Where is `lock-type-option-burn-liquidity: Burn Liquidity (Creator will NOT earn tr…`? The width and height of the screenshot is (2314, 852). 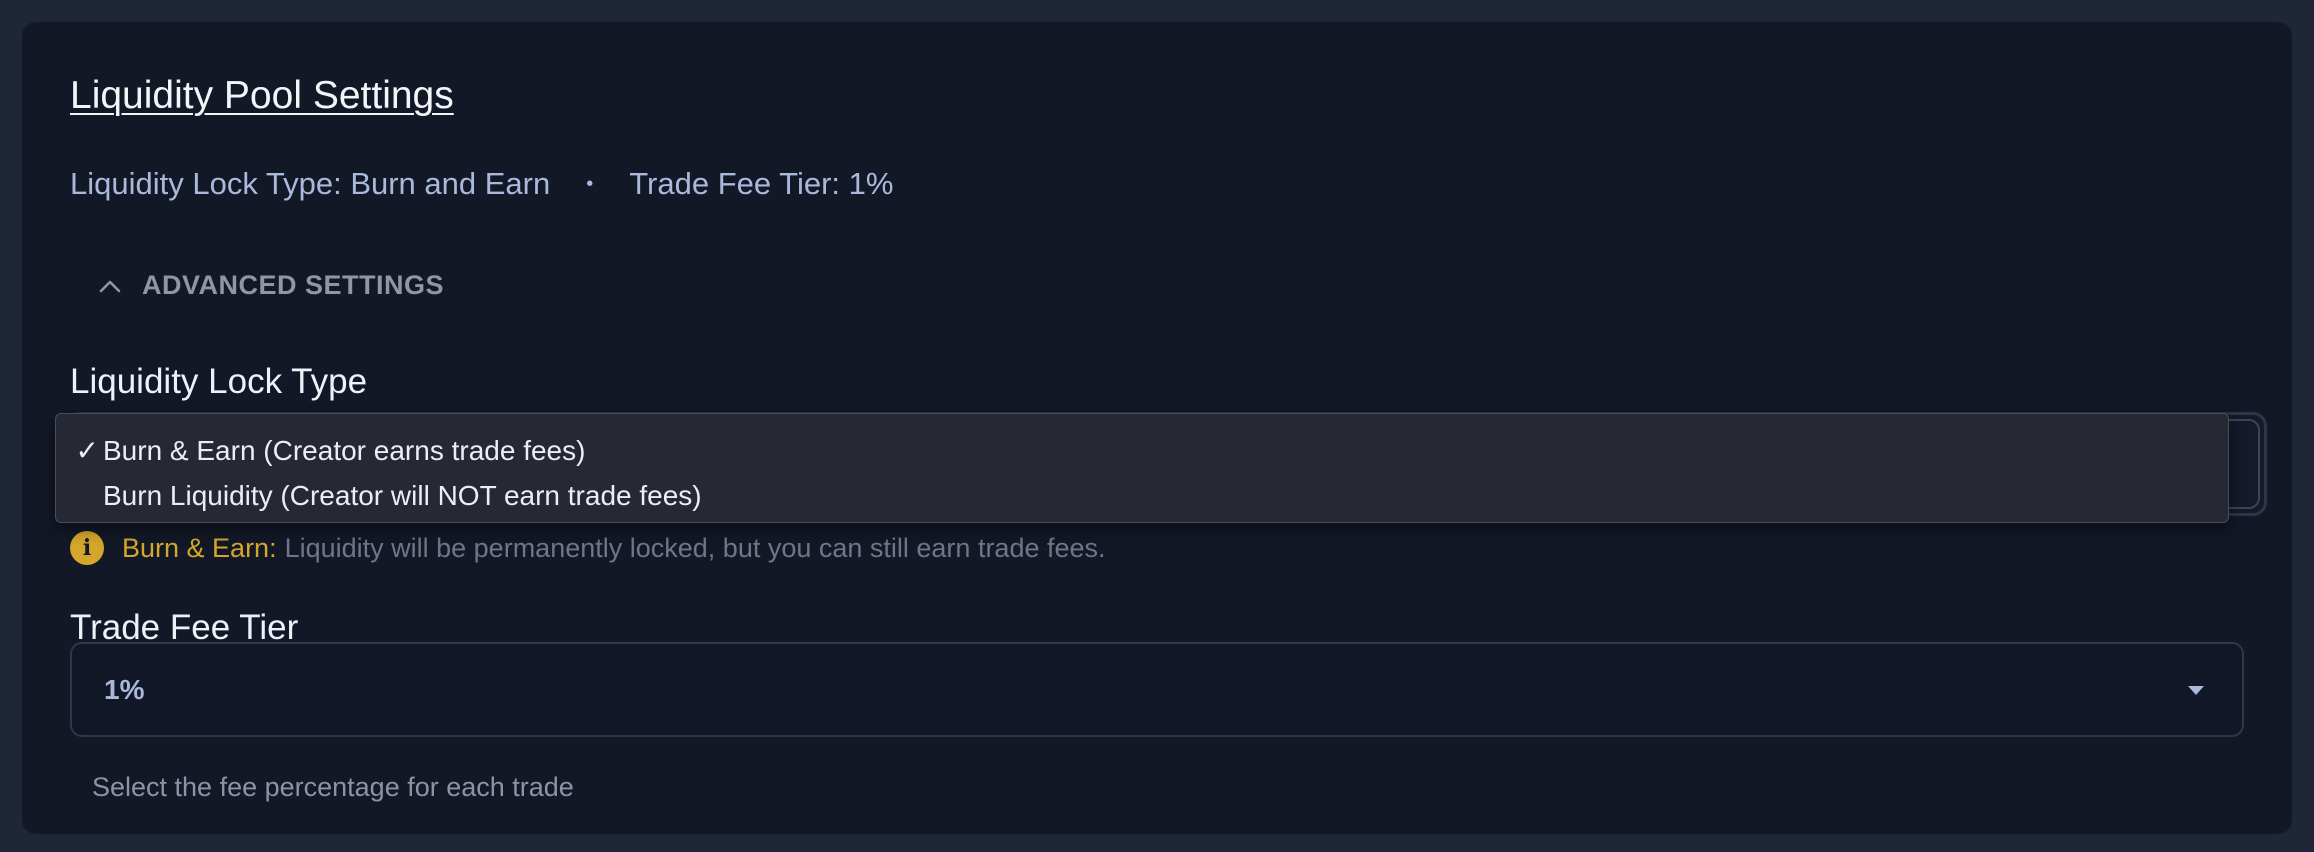
lock-type-option-burn-liquidity: Burn Liquidity (Creator will NOT earn tr… is located at coordinates (1142, 495).